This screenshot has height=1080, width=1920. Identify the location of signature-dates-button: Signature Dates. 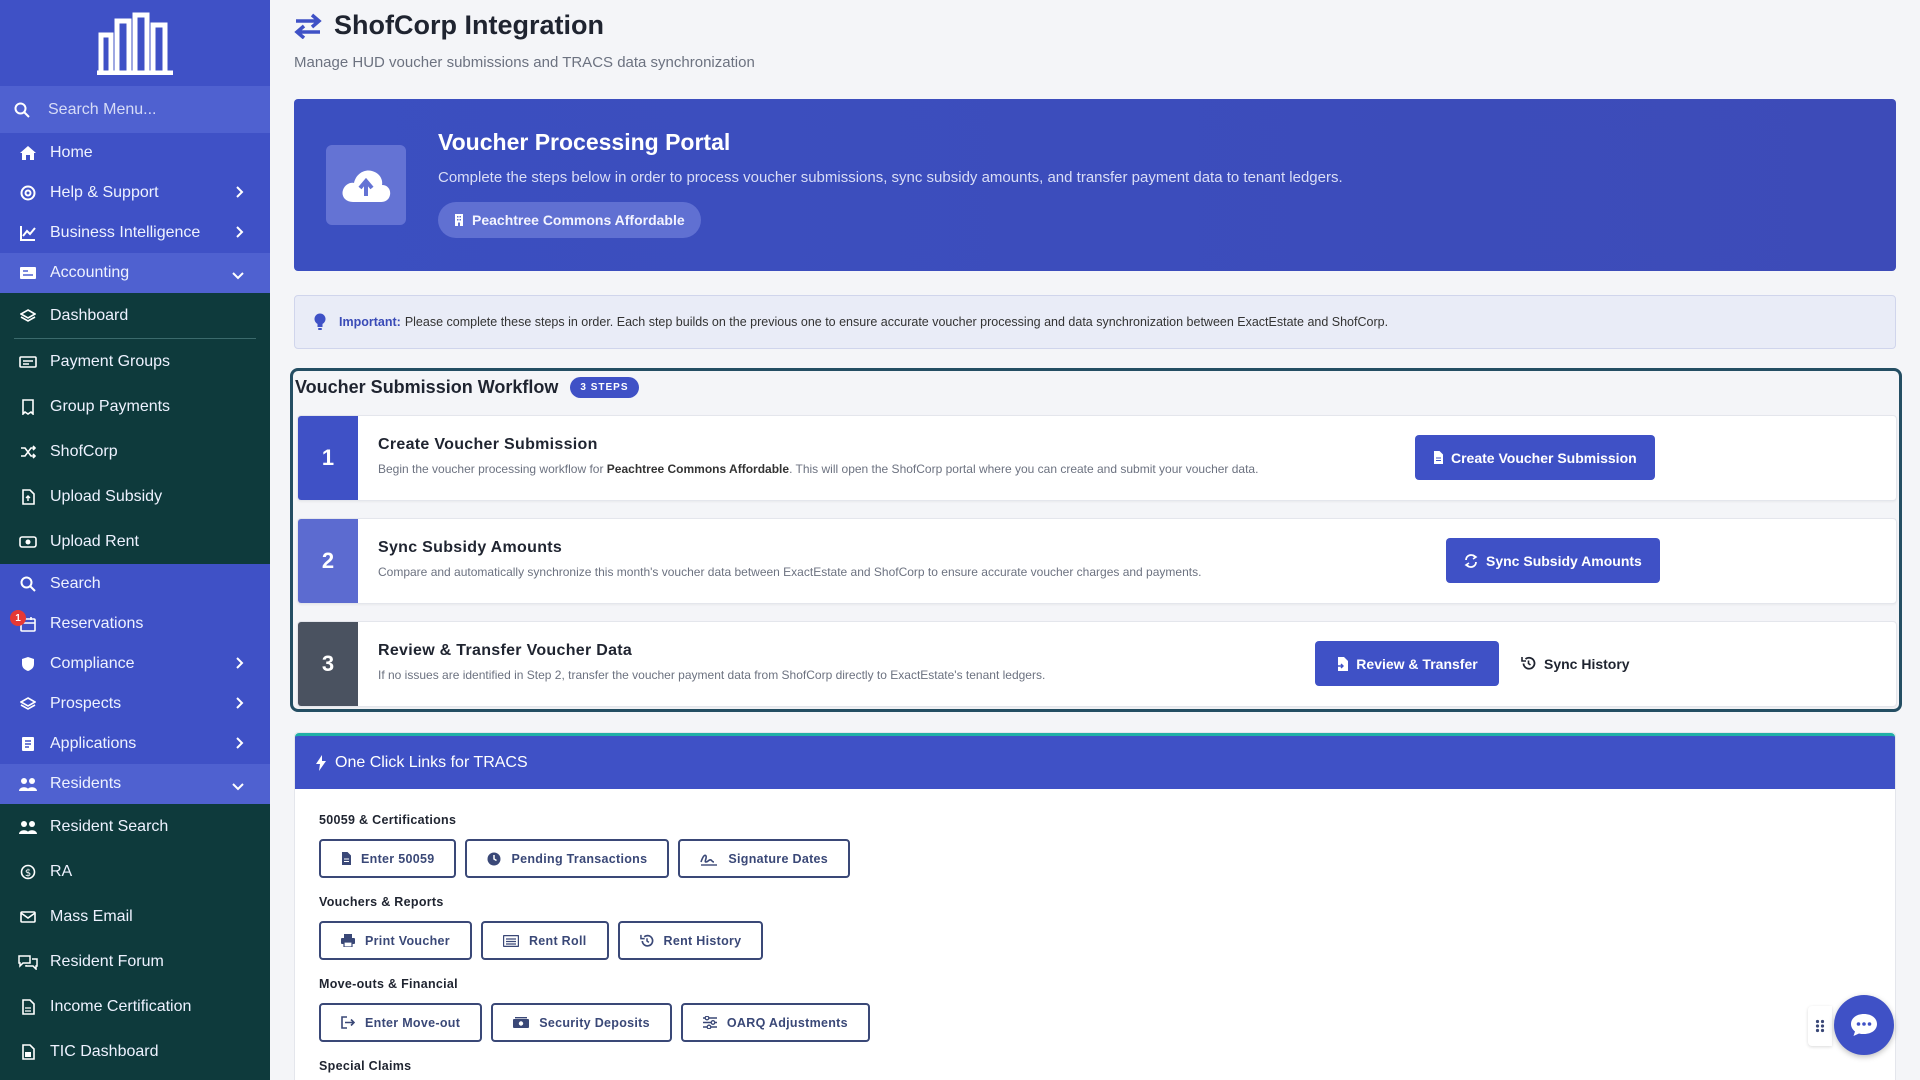
(764, 858).